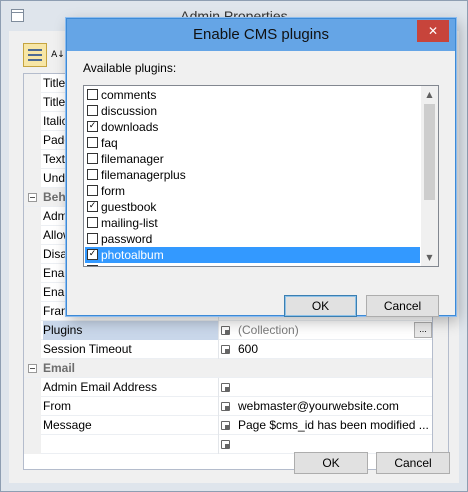 Image resolution: width=468 pixels, height=492 pixels. I want to click on property-name: Email, so click(59, 368).